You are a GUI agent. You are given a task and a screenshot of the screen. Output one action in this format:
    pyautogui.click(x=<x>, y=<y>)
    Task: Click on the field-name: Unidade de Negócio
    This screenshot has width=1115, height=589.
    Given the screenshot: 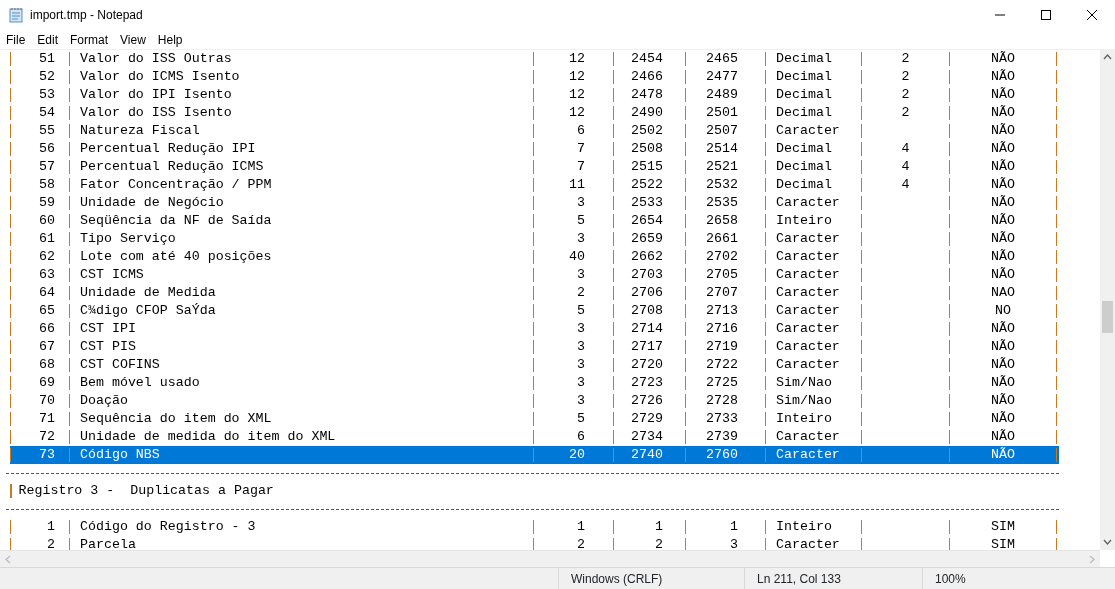 What is the action you would take?
    pyautogui.click(x=152, y=202)
    